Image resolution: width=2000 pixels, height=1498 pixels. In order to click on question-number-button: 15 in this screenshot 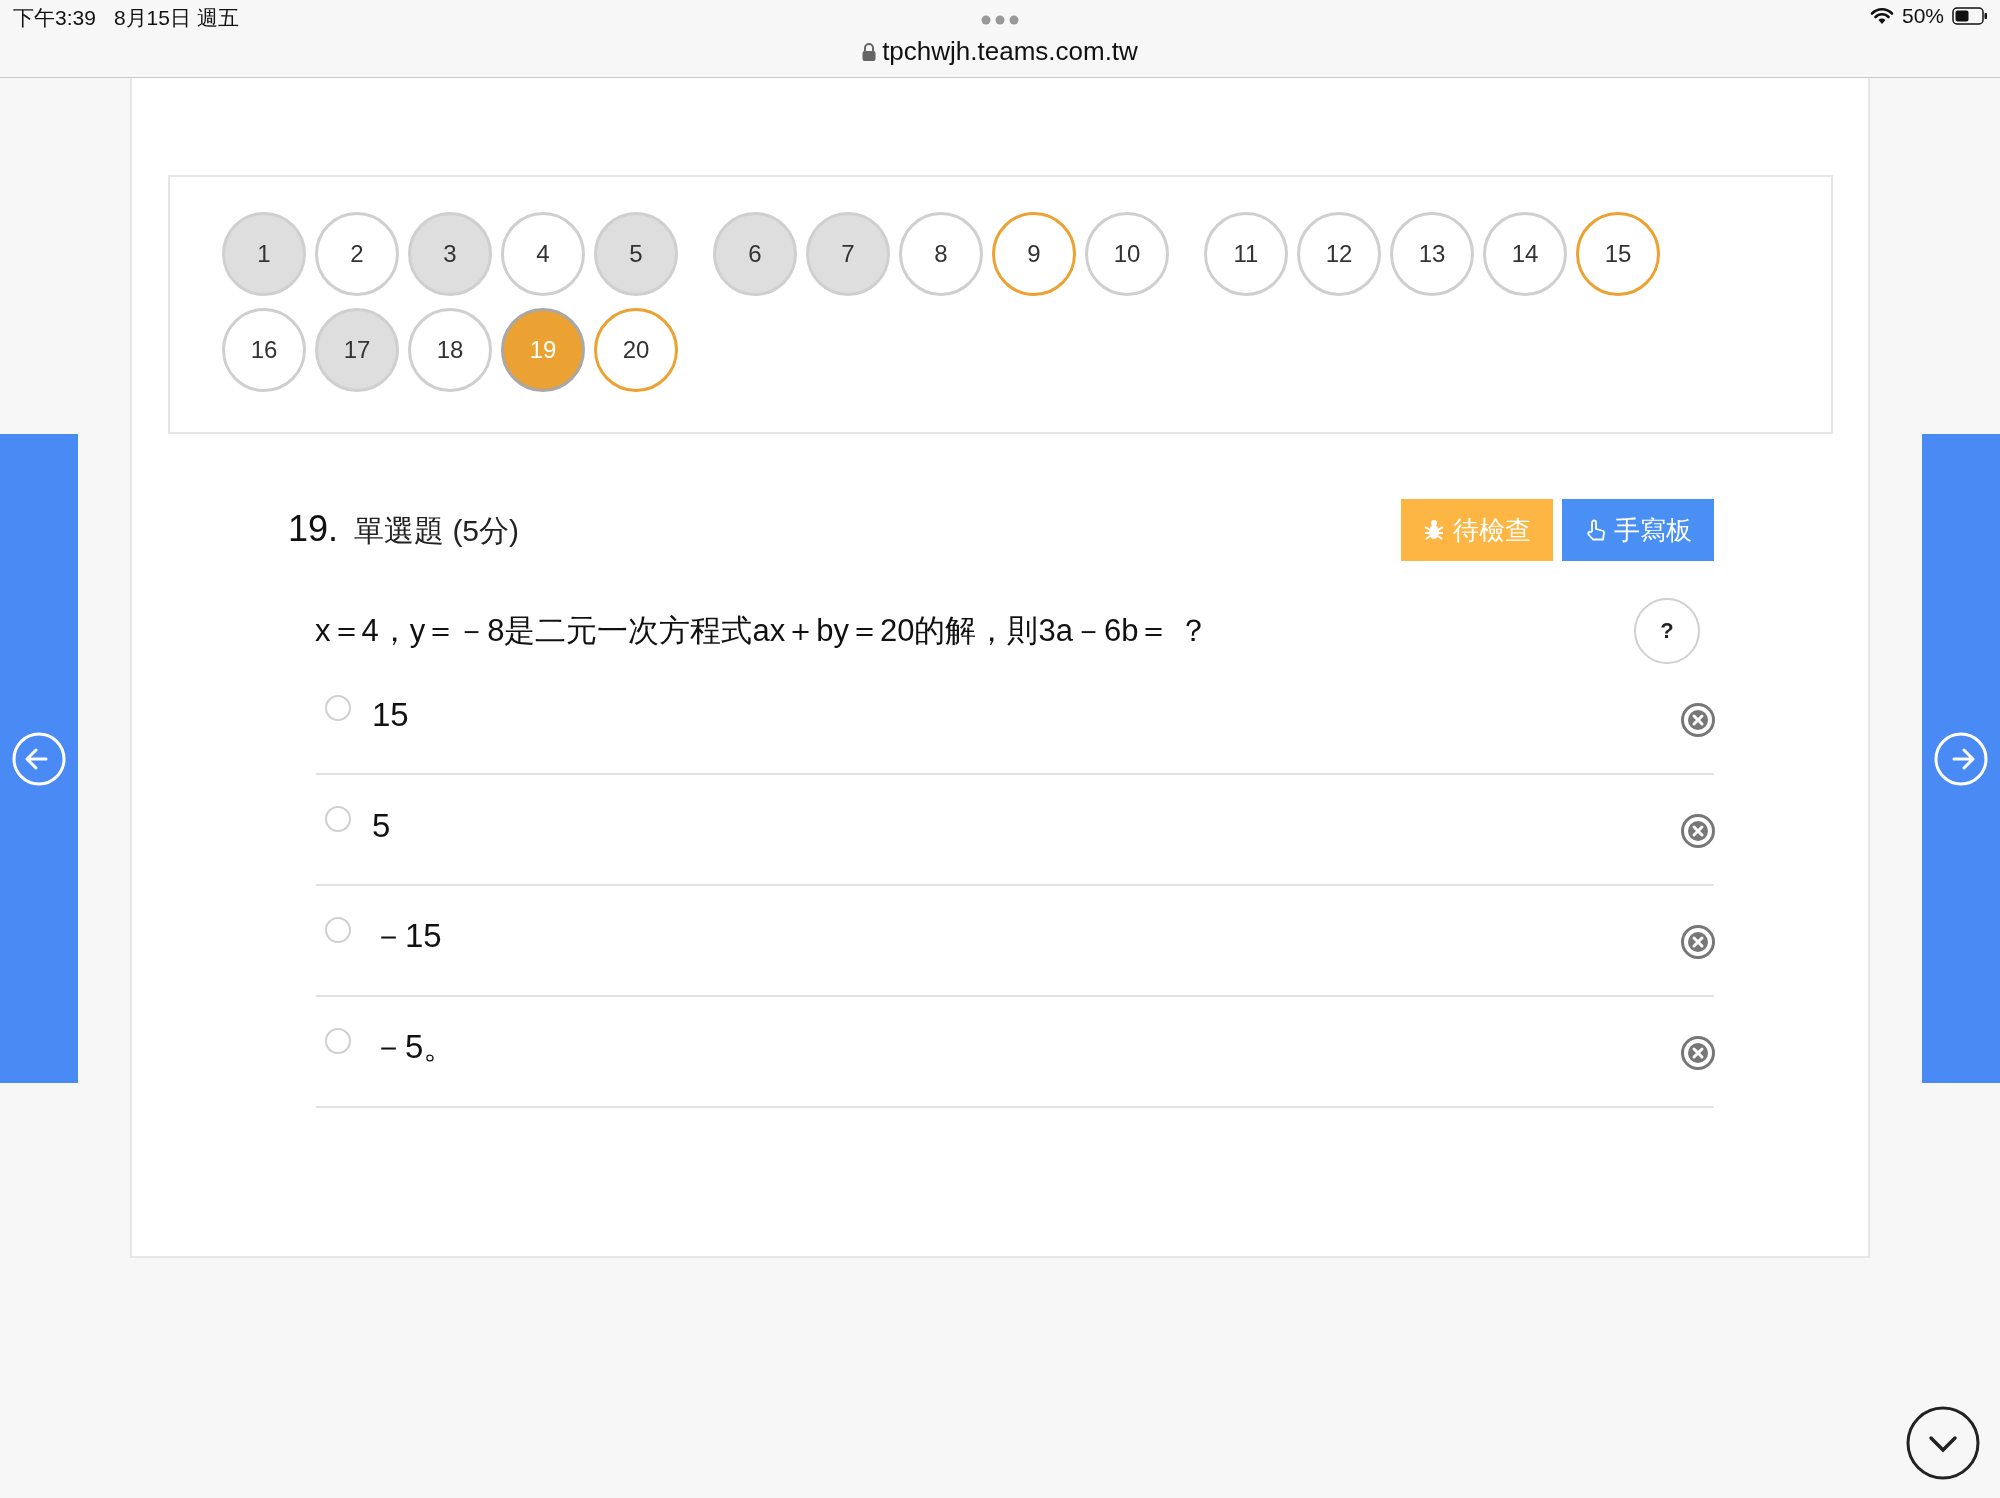, I will do `click(1618, 254)`.